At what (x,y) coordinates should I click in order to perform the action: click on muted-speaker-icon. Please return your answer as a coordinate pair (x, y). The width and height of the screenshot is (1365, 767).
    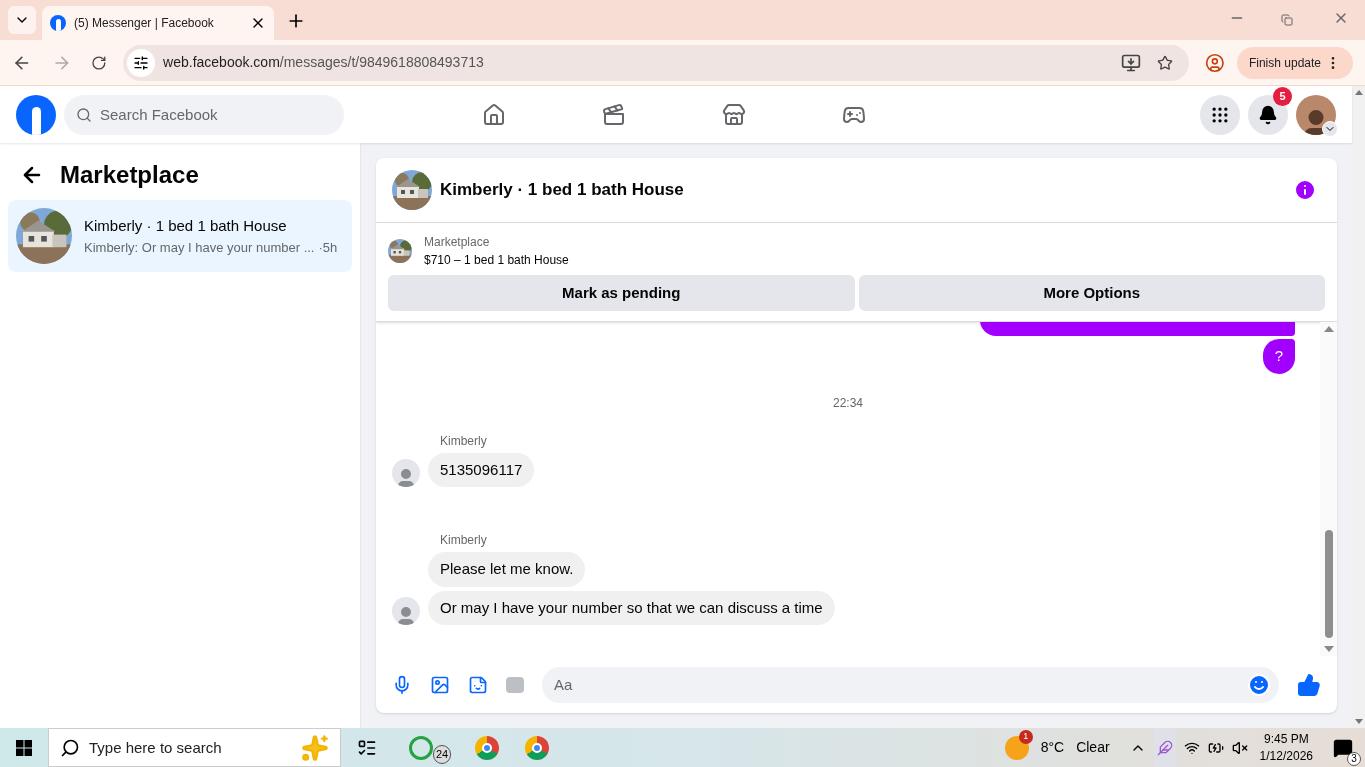
    Looking at the image, I should click on (1239, 747).